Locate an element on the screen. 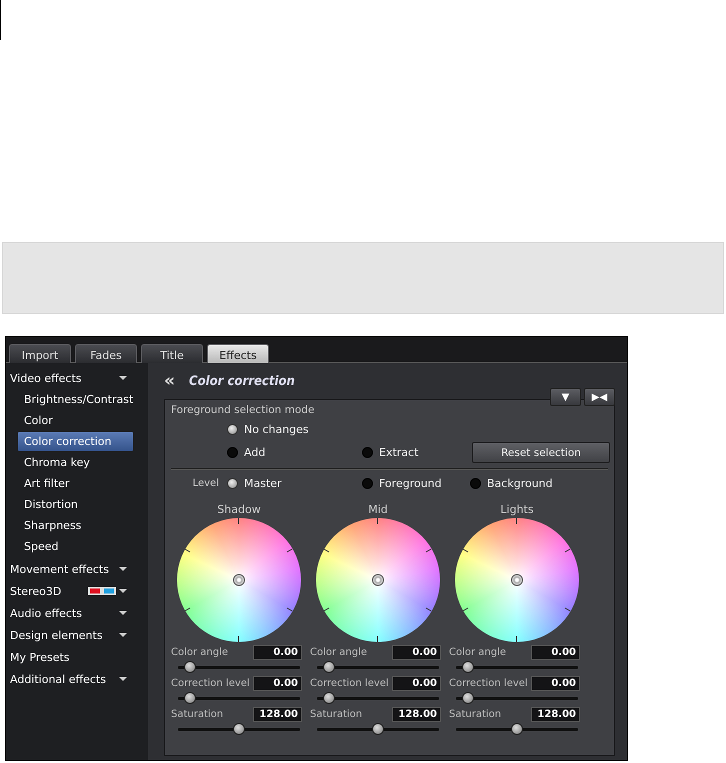  sidebar-group: Stereo3D is located at coordinates (64, 591).